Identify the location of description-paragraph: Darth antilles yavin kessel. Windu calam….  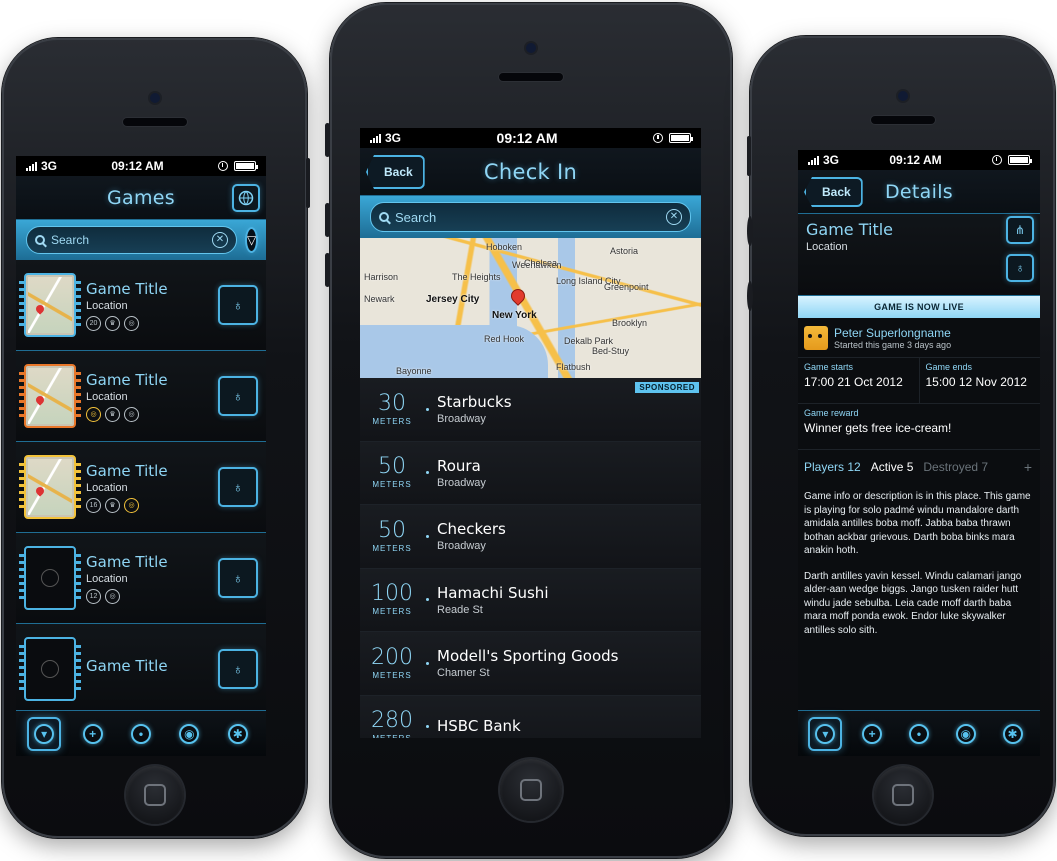
(913, 603).